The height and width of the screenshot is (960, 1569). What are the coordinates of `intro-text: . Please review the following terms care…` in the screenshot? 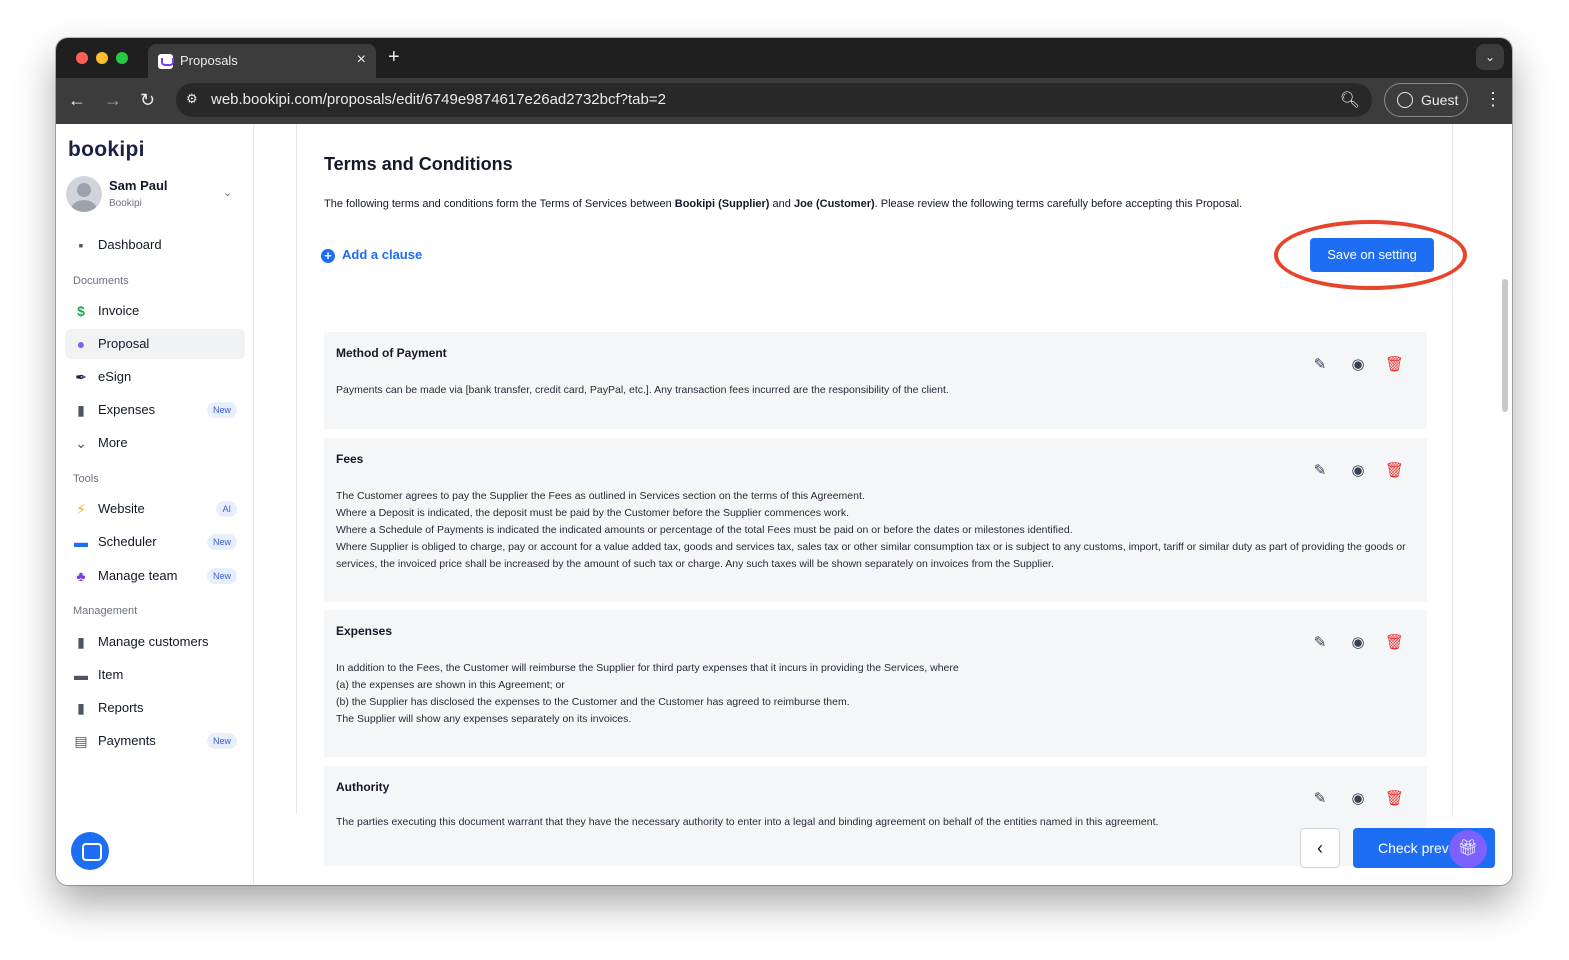 It's located at (1058, 204).